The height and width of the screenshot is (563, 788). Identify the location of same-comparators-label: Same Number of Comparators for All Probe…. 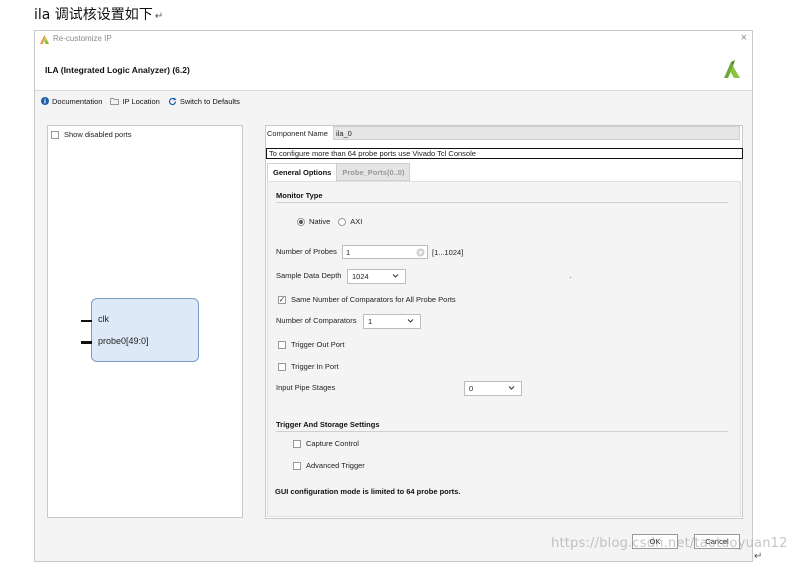
(373, 299).